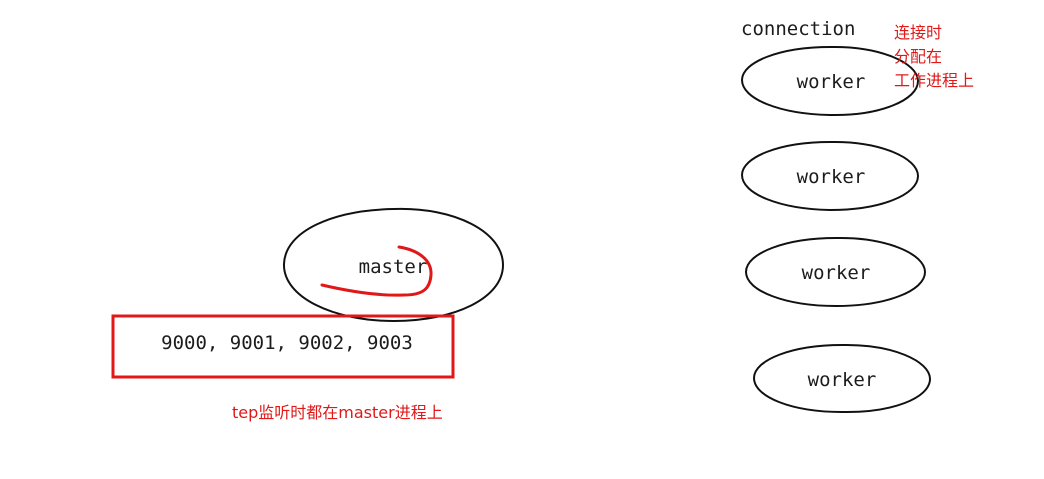  Describe the element at coordinates (934, 80) in the screenshot. I see `worker-note-line: 工作进程上` at that location.